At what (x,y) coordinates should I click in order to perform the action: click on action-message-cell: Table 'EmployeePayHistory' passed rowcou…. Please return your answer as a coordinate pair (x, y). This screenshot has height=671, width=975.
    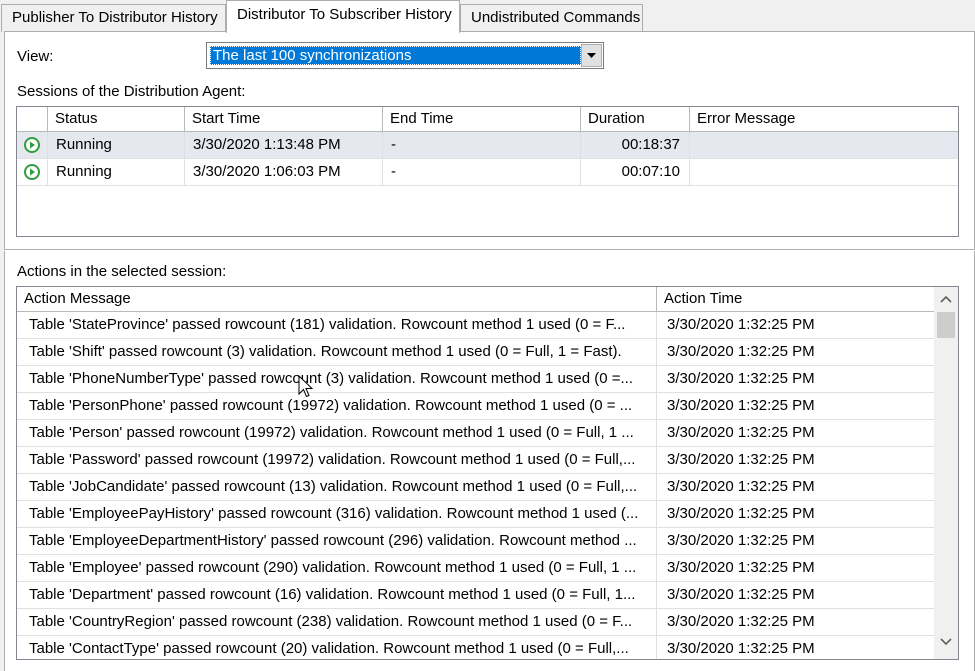
    Looking at the image, I should click on (337, 514).